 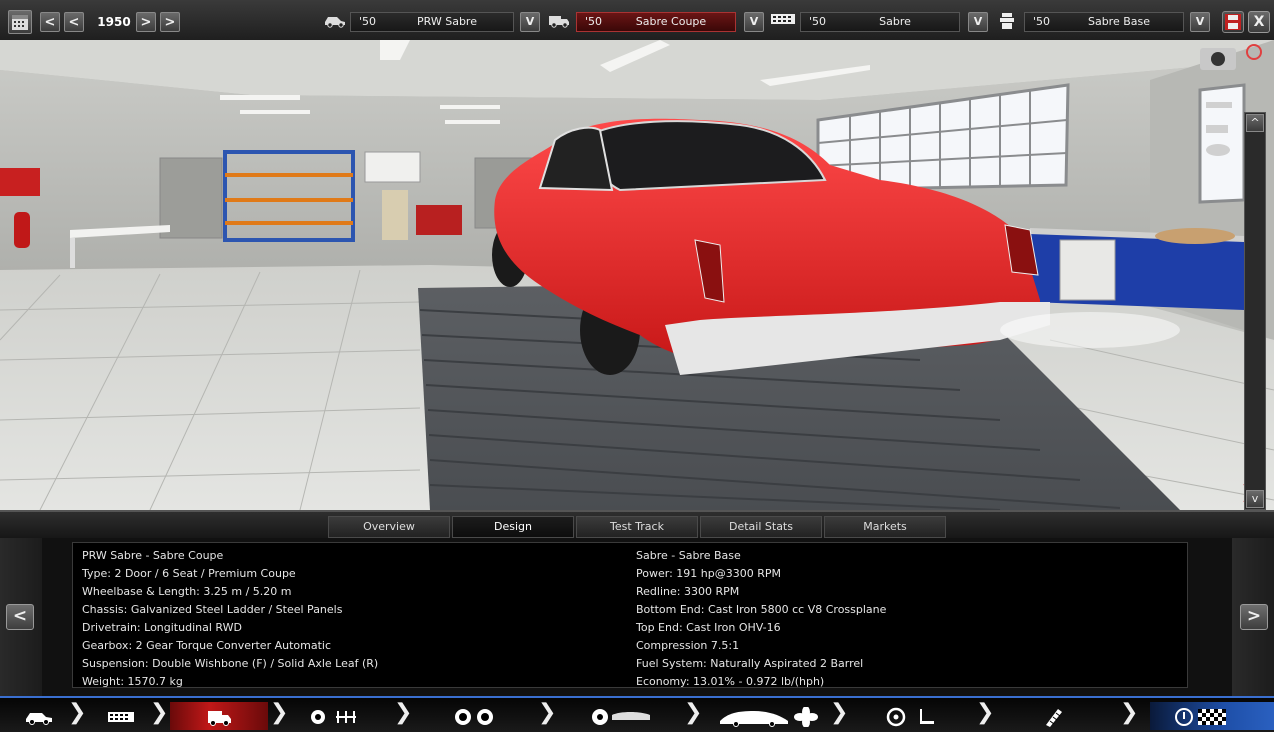 I want to click on year-prev-fast-button: <, so click(x=50, y=22).